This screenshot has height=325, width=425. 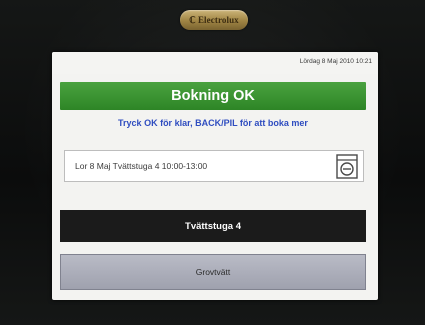 I want to click on room-button-tvattstuga-4: Tvättstuga 4, so click(x=213, y=226).